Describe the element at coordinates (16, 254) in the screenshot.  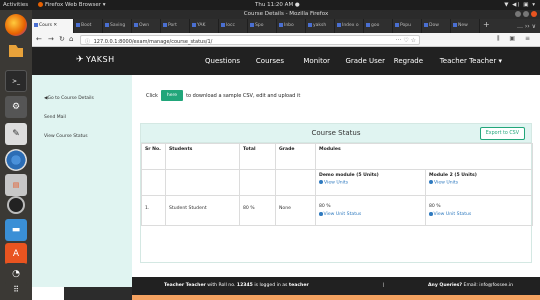
I see `store-icon: A` at that location.